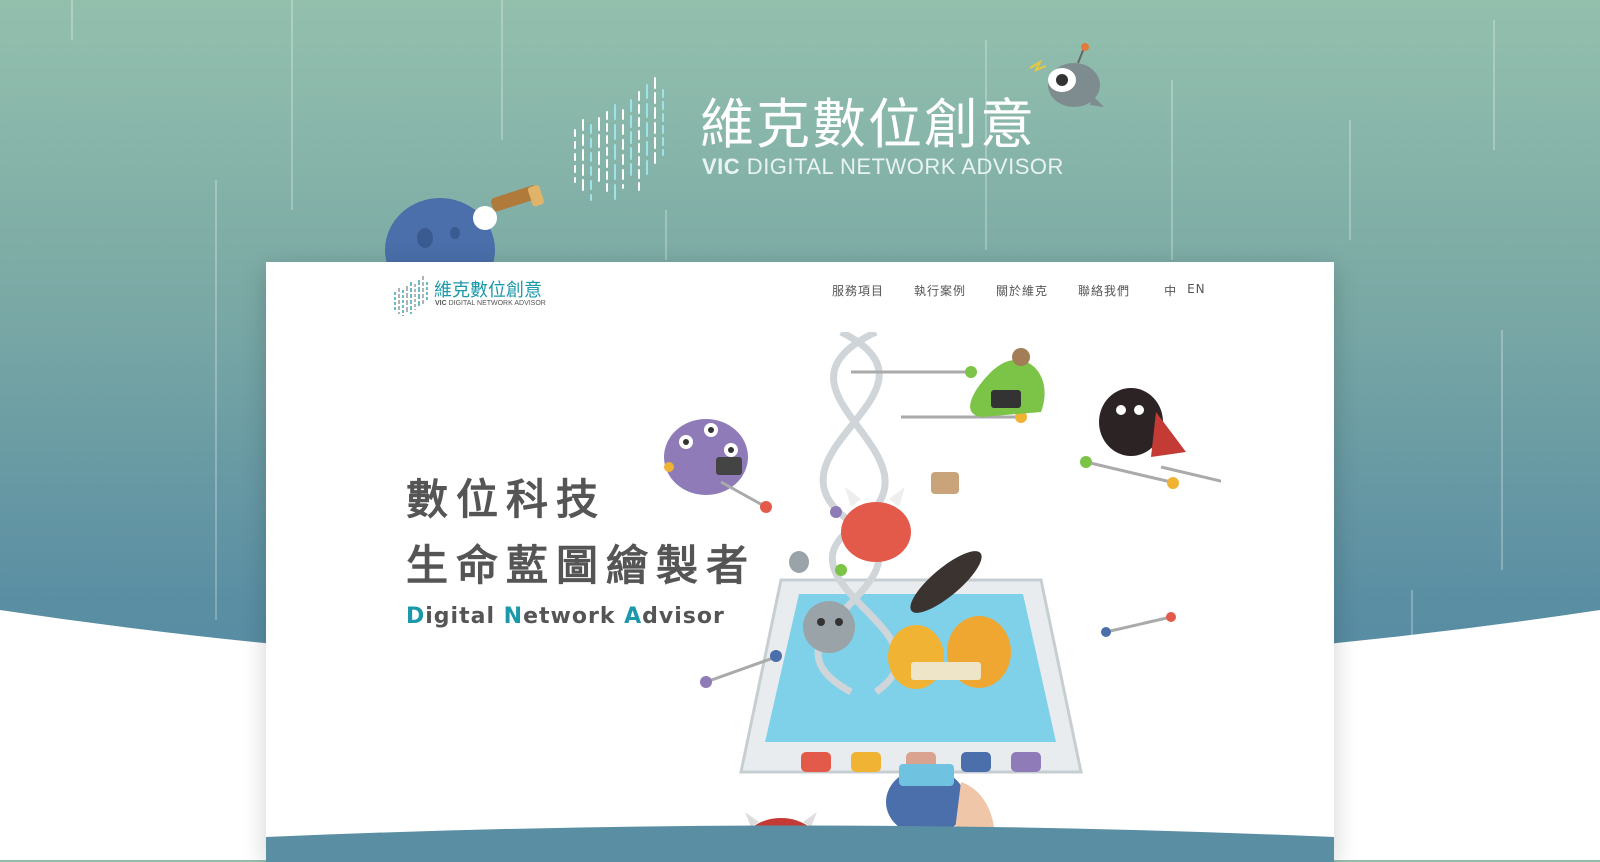 The width and height of the screenshot is (1600, 862). What do you see at coordinates (1196, 290) in the screenshot?
I see `lang-en-link: EN` at bounding box center [1196, 290].